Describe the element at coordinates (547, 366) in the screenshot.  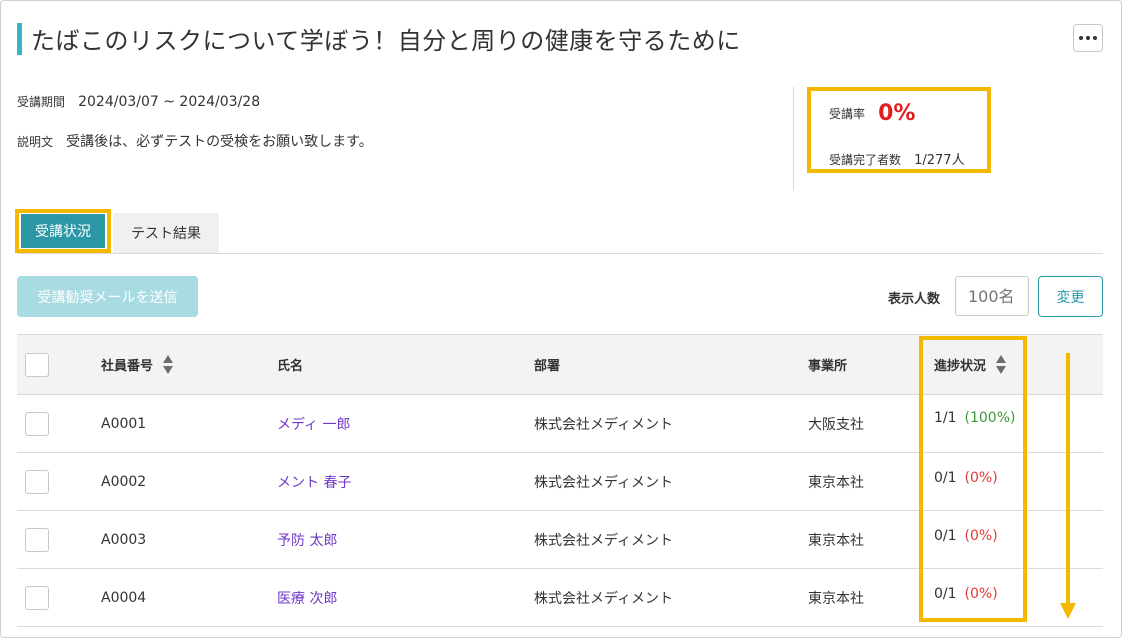
I see `header-department: 部署` at that location.